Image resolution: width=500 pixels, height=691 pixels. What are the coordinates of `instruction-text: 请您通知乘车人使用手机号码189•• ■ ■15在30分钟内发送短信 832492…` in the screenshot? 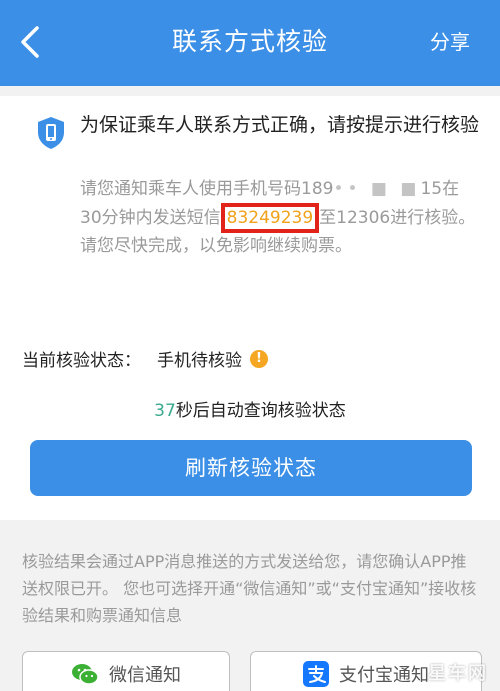 It's located at (280, 218).